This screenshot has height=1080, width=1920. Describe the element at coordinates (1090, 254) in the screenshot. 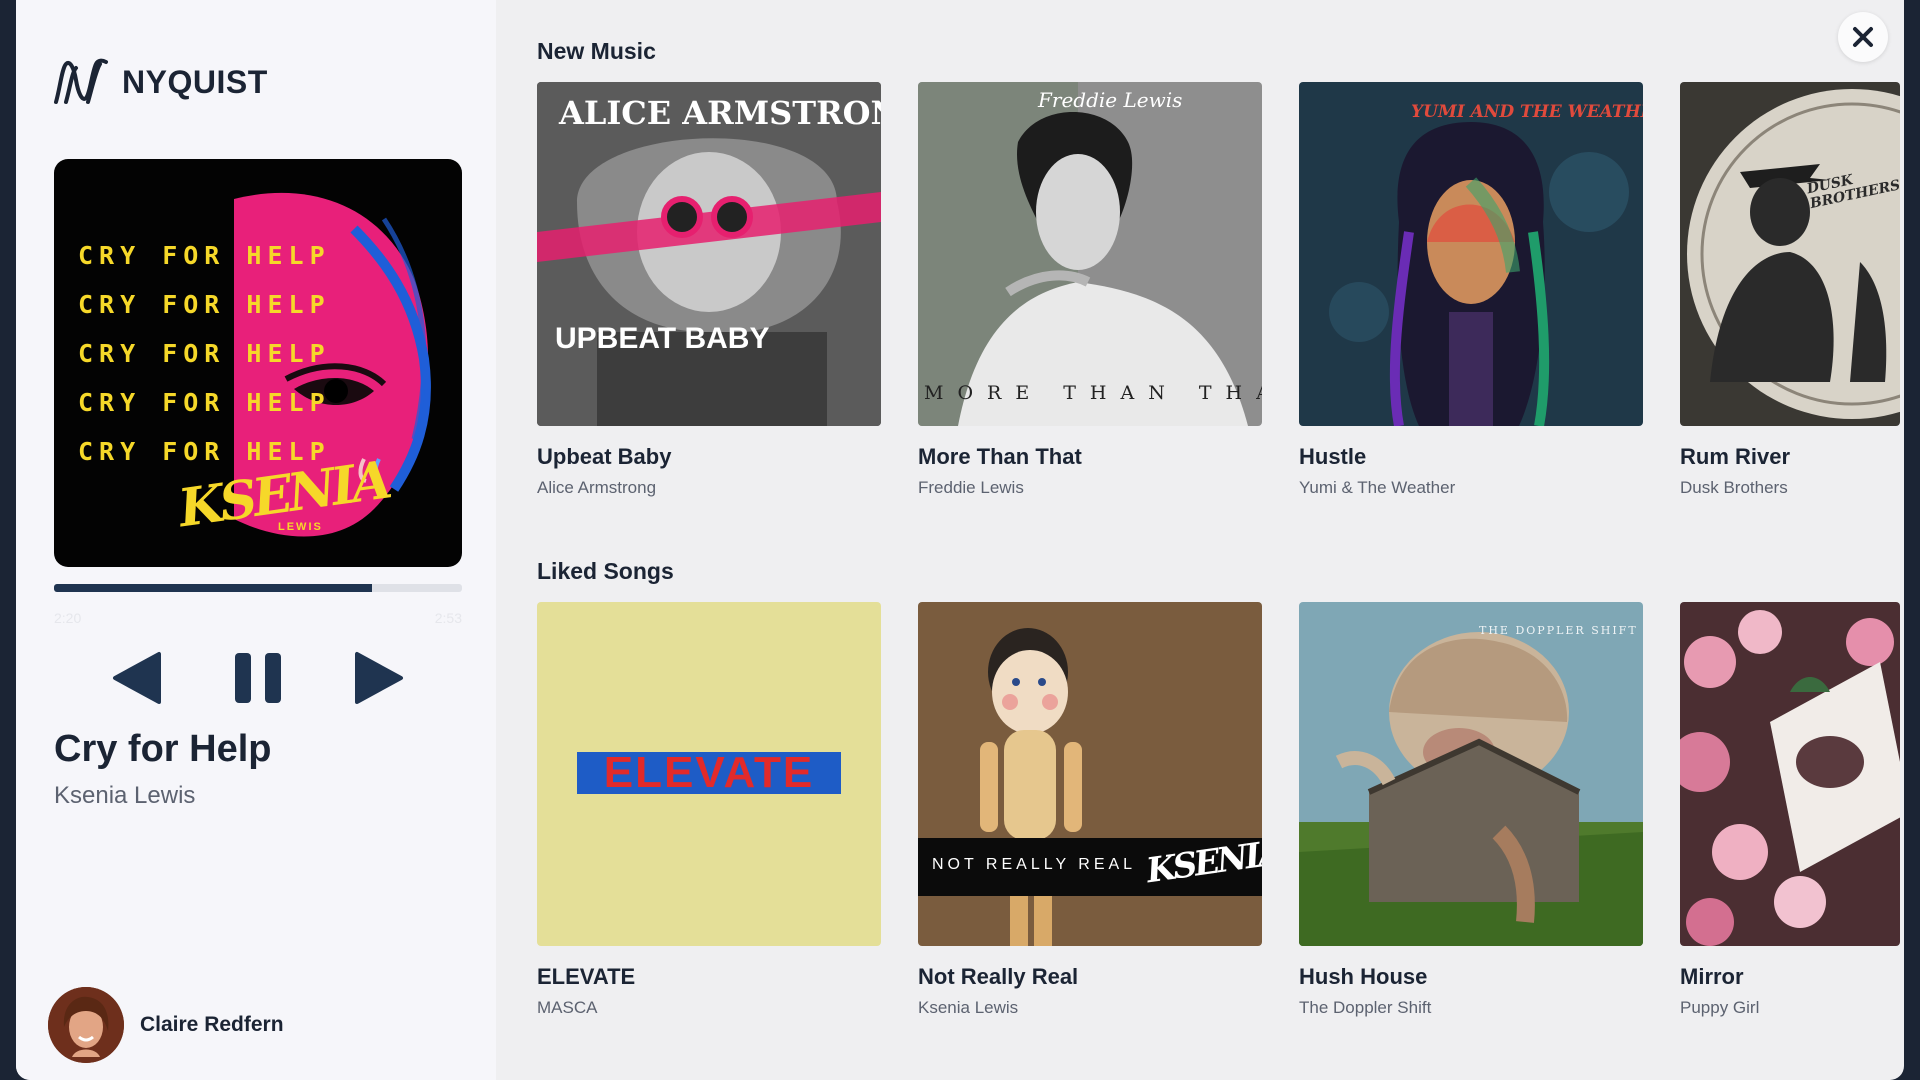

I see `album-cover: Freddie Lewis MORE THAN THAT` at that location.